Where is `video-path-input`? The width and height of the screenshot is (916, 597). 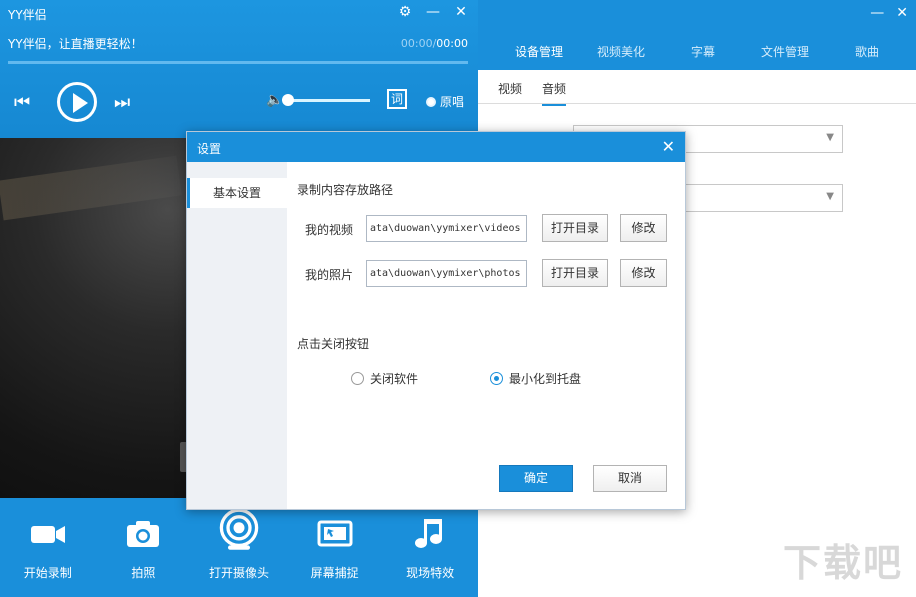 video-path-input is located at coordinates (446, 228).